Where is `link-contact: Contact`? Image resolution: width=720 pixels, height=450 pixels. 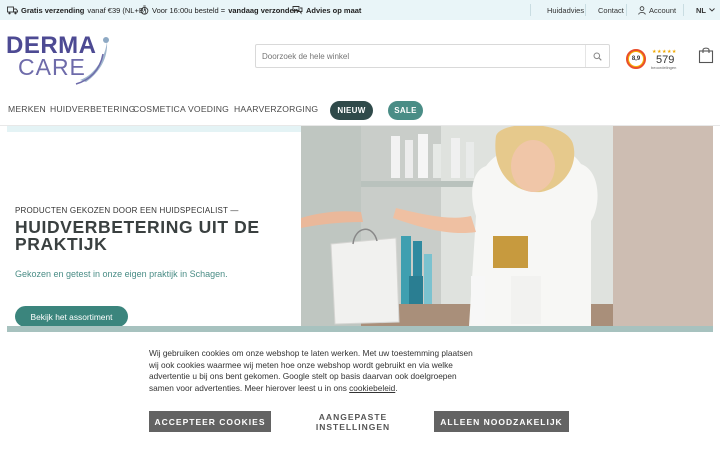 link-contact: Contact is located at coordinates (611, 10).